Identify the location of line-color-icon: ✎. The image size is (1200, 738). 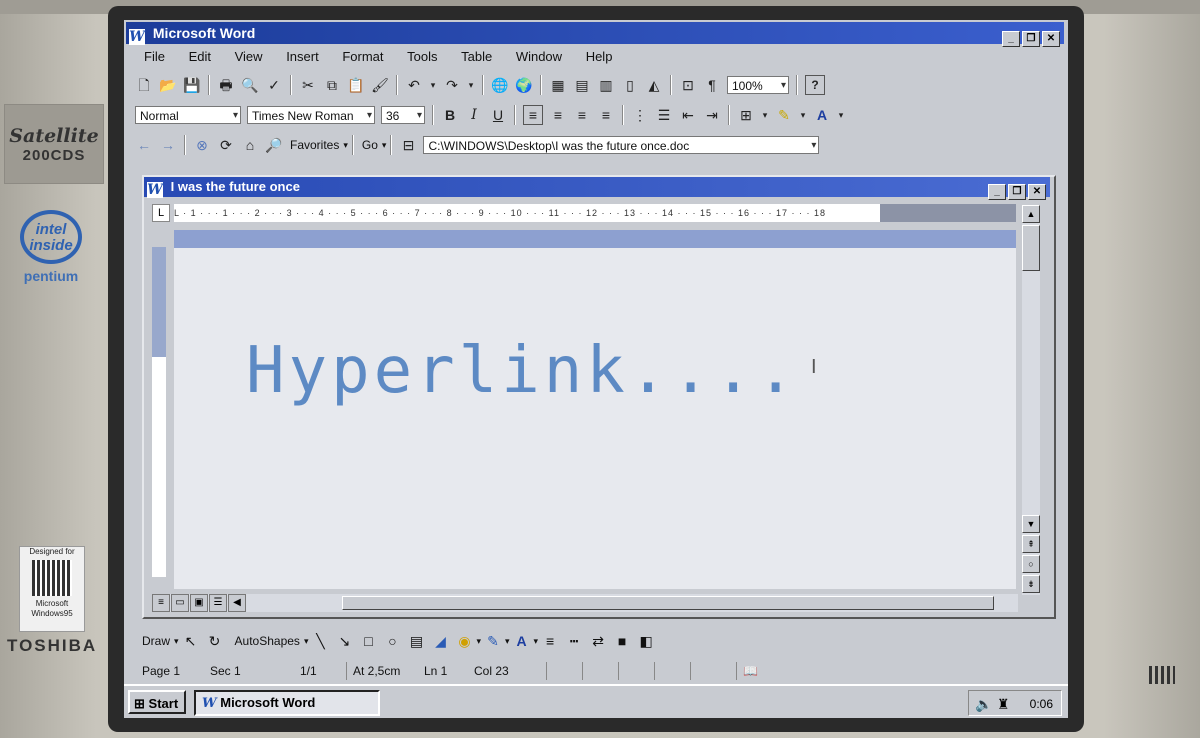
(493, 641).